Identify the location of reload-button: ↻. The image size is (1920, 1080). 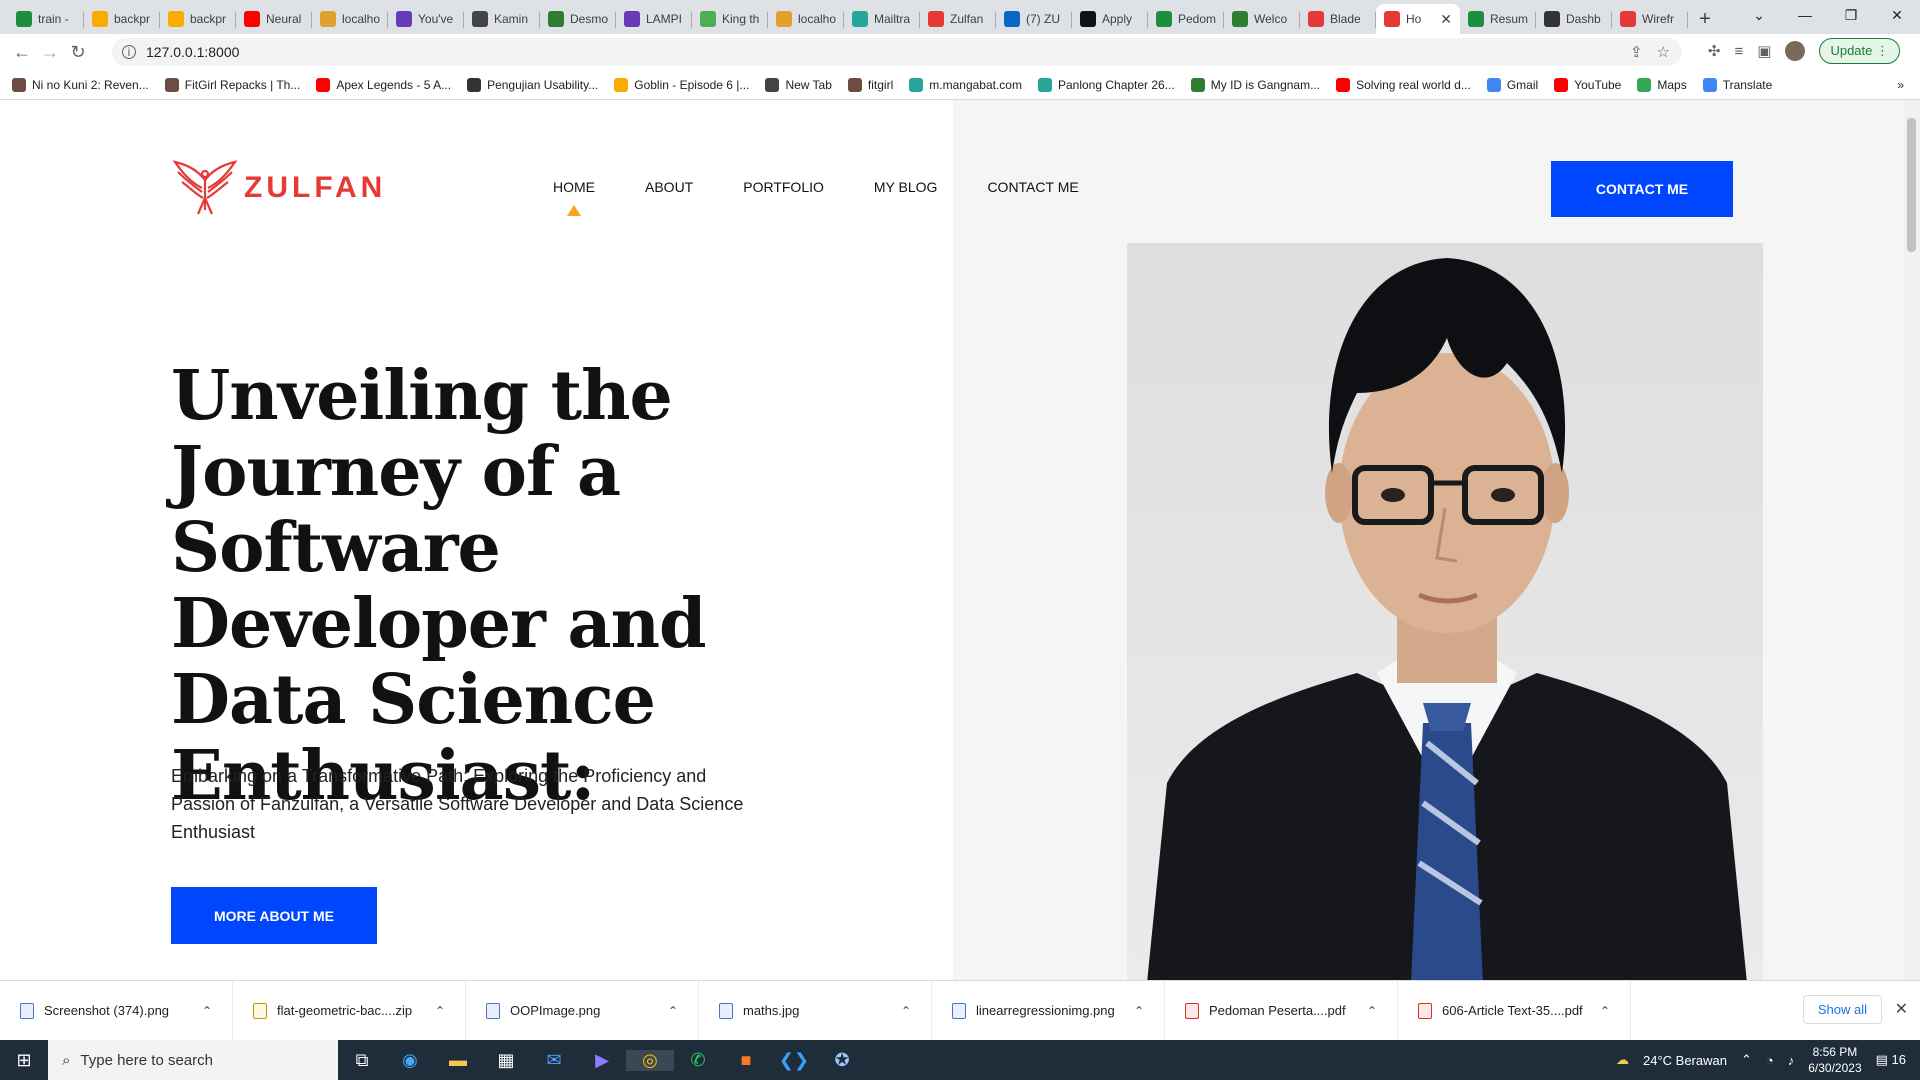
(78, 52).